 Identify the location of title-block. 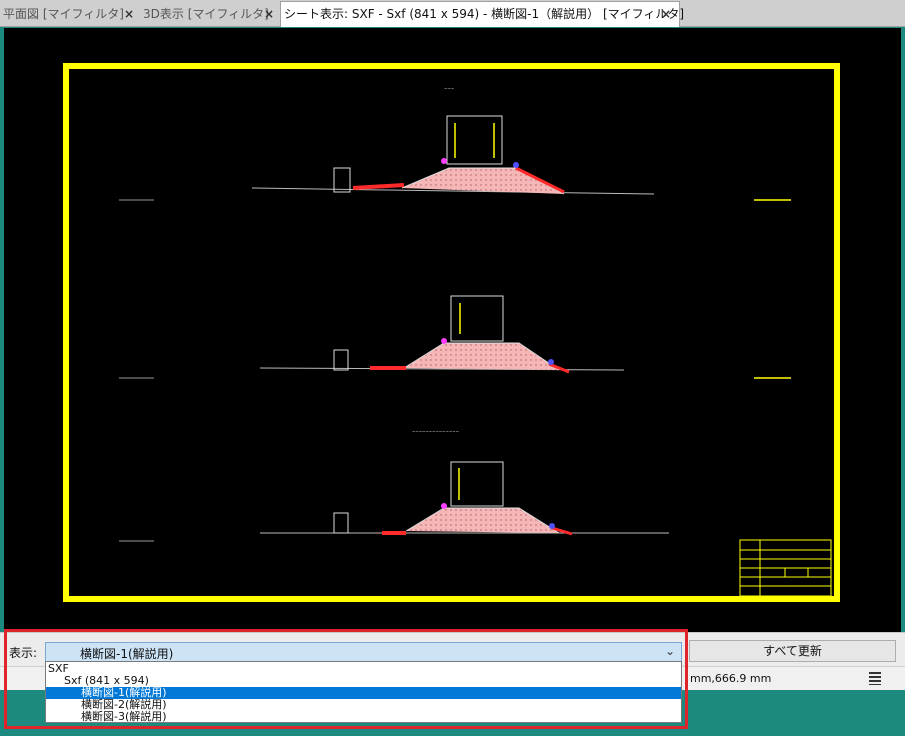
(785, 568).